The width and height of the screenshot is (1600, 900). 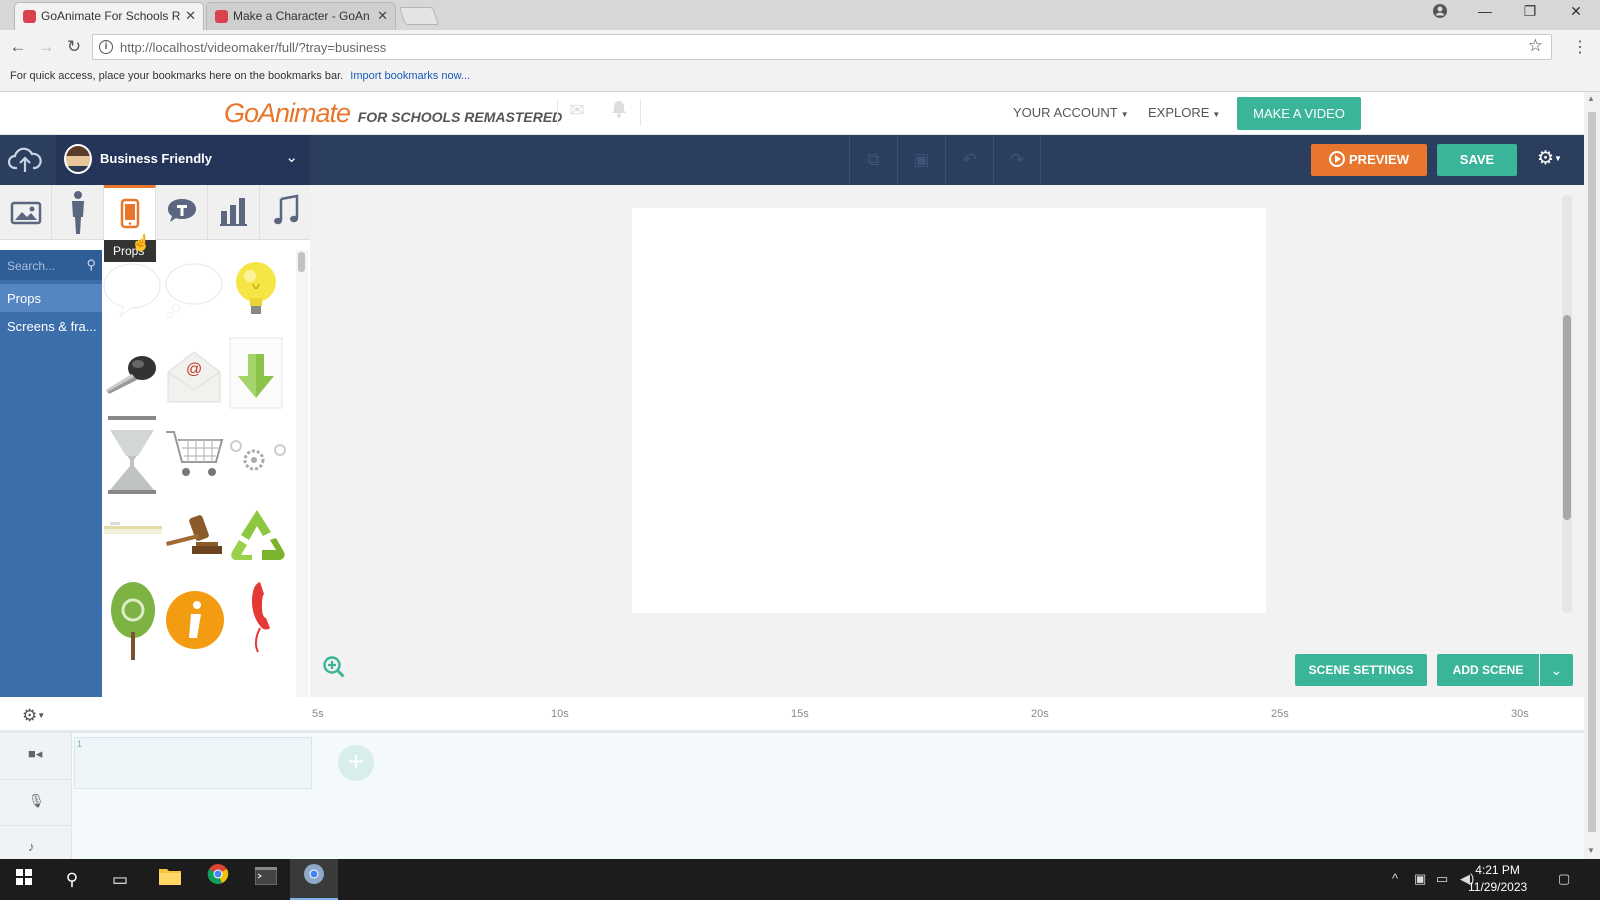 I want to click on add-scene-plus-icon: +, so click(x=356, y=763).